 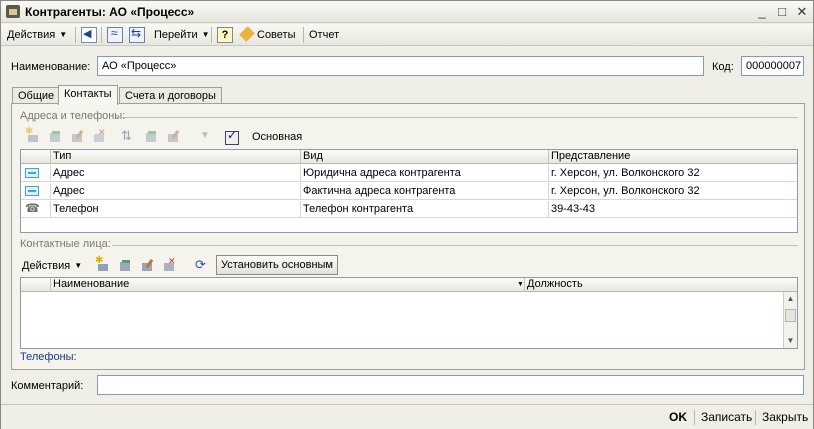 I want to click on set-main-icon, so click(x=231, y=136).